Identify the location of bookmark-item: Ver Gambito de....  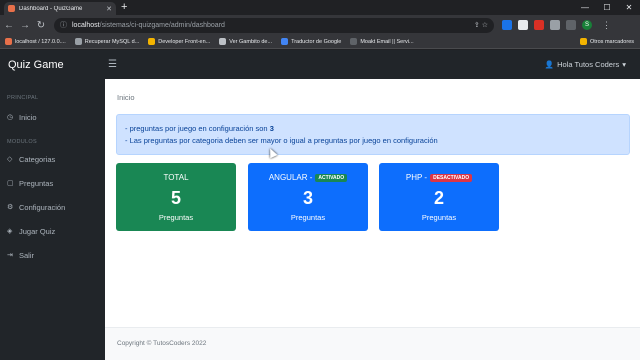
(245, 41).